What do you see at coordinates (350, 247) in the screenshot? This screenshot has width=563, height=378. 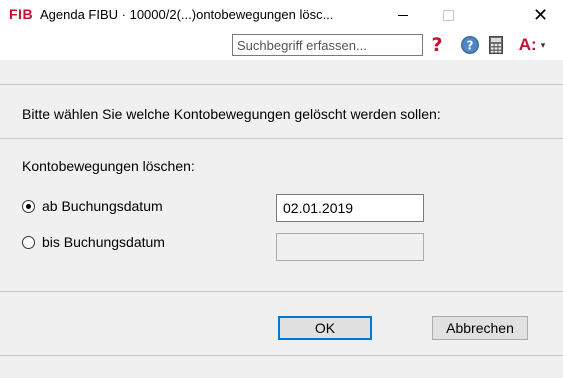 I see `bis-date-field` at bounding box center [350, 247].